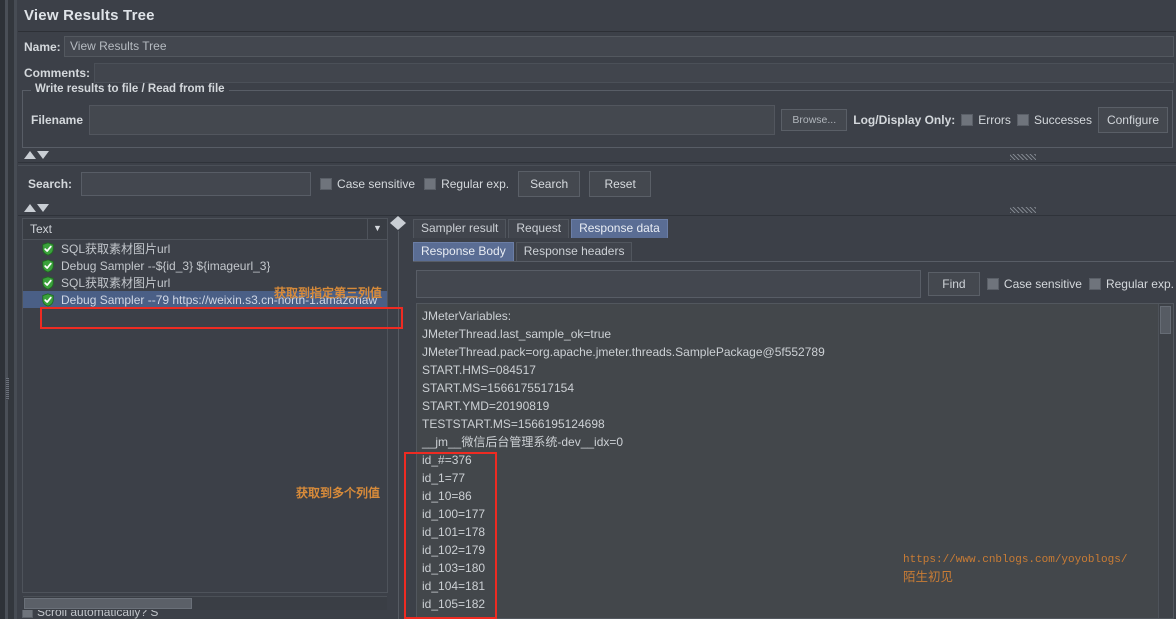 The height and width of the screenshot is (619, 1176). I want to click on search-case-sensitive-row: Case sensitive, so click(367, 184).